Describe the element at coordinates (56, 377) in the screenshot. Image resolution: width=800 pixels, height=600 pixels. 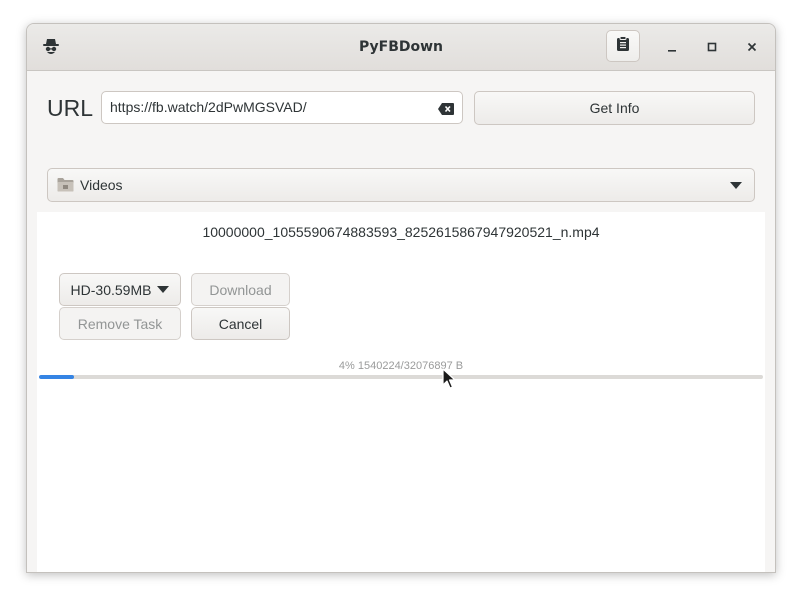
I see `progress-bar-fill` at that location.